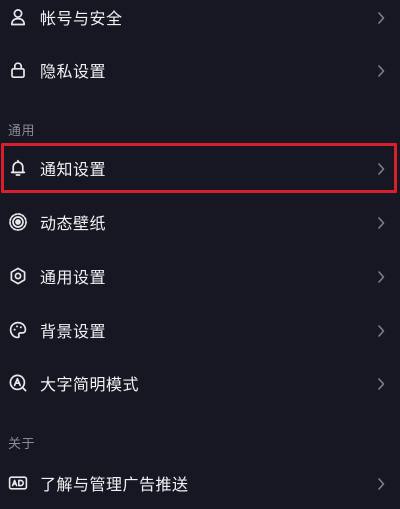  I want to click on general-settings-row: 通用设置, so click(200, 276).